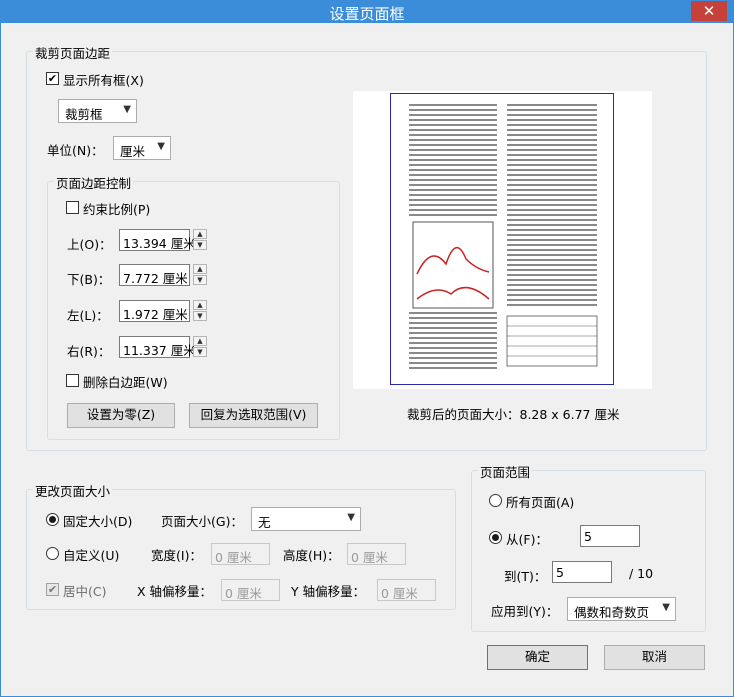  I want to click on title-bar: 设置页面框 ✕, so click(367, 12).